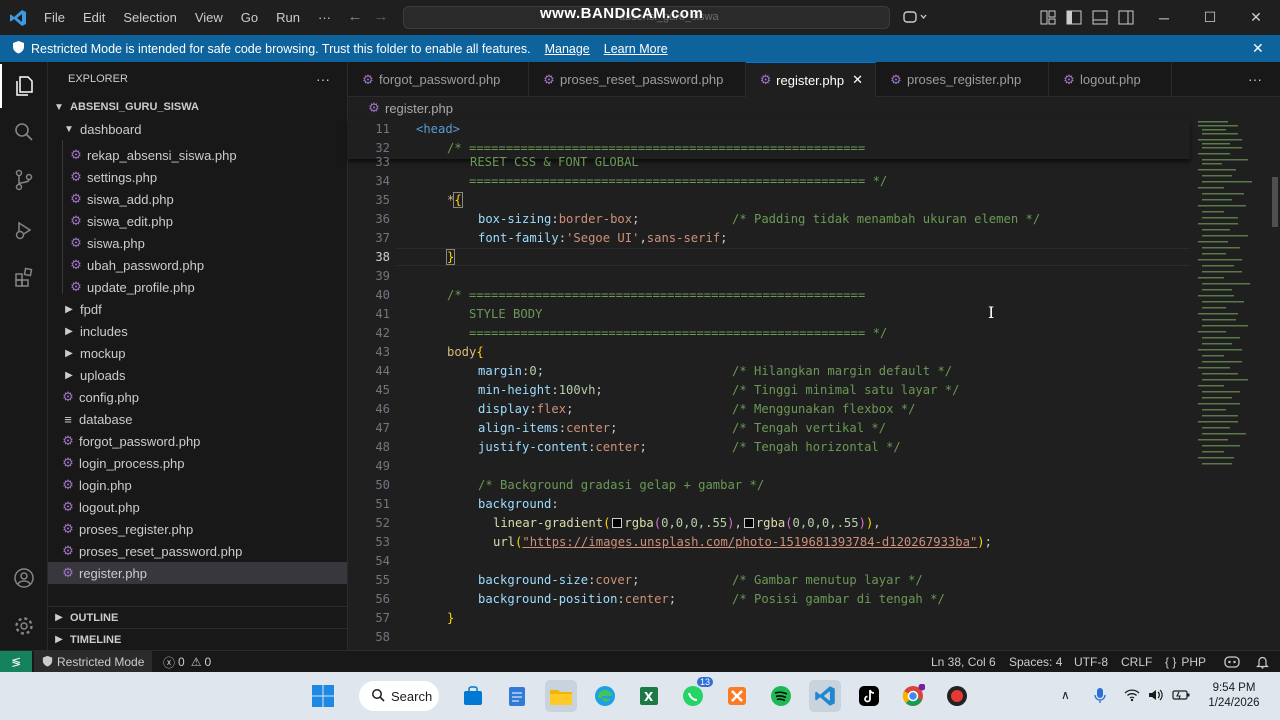 The height and width of the screenshot is (720, 1280). I want to click on tab-proses-reset-password: ⚙ proses_reset_password.php, so click(637, 79).